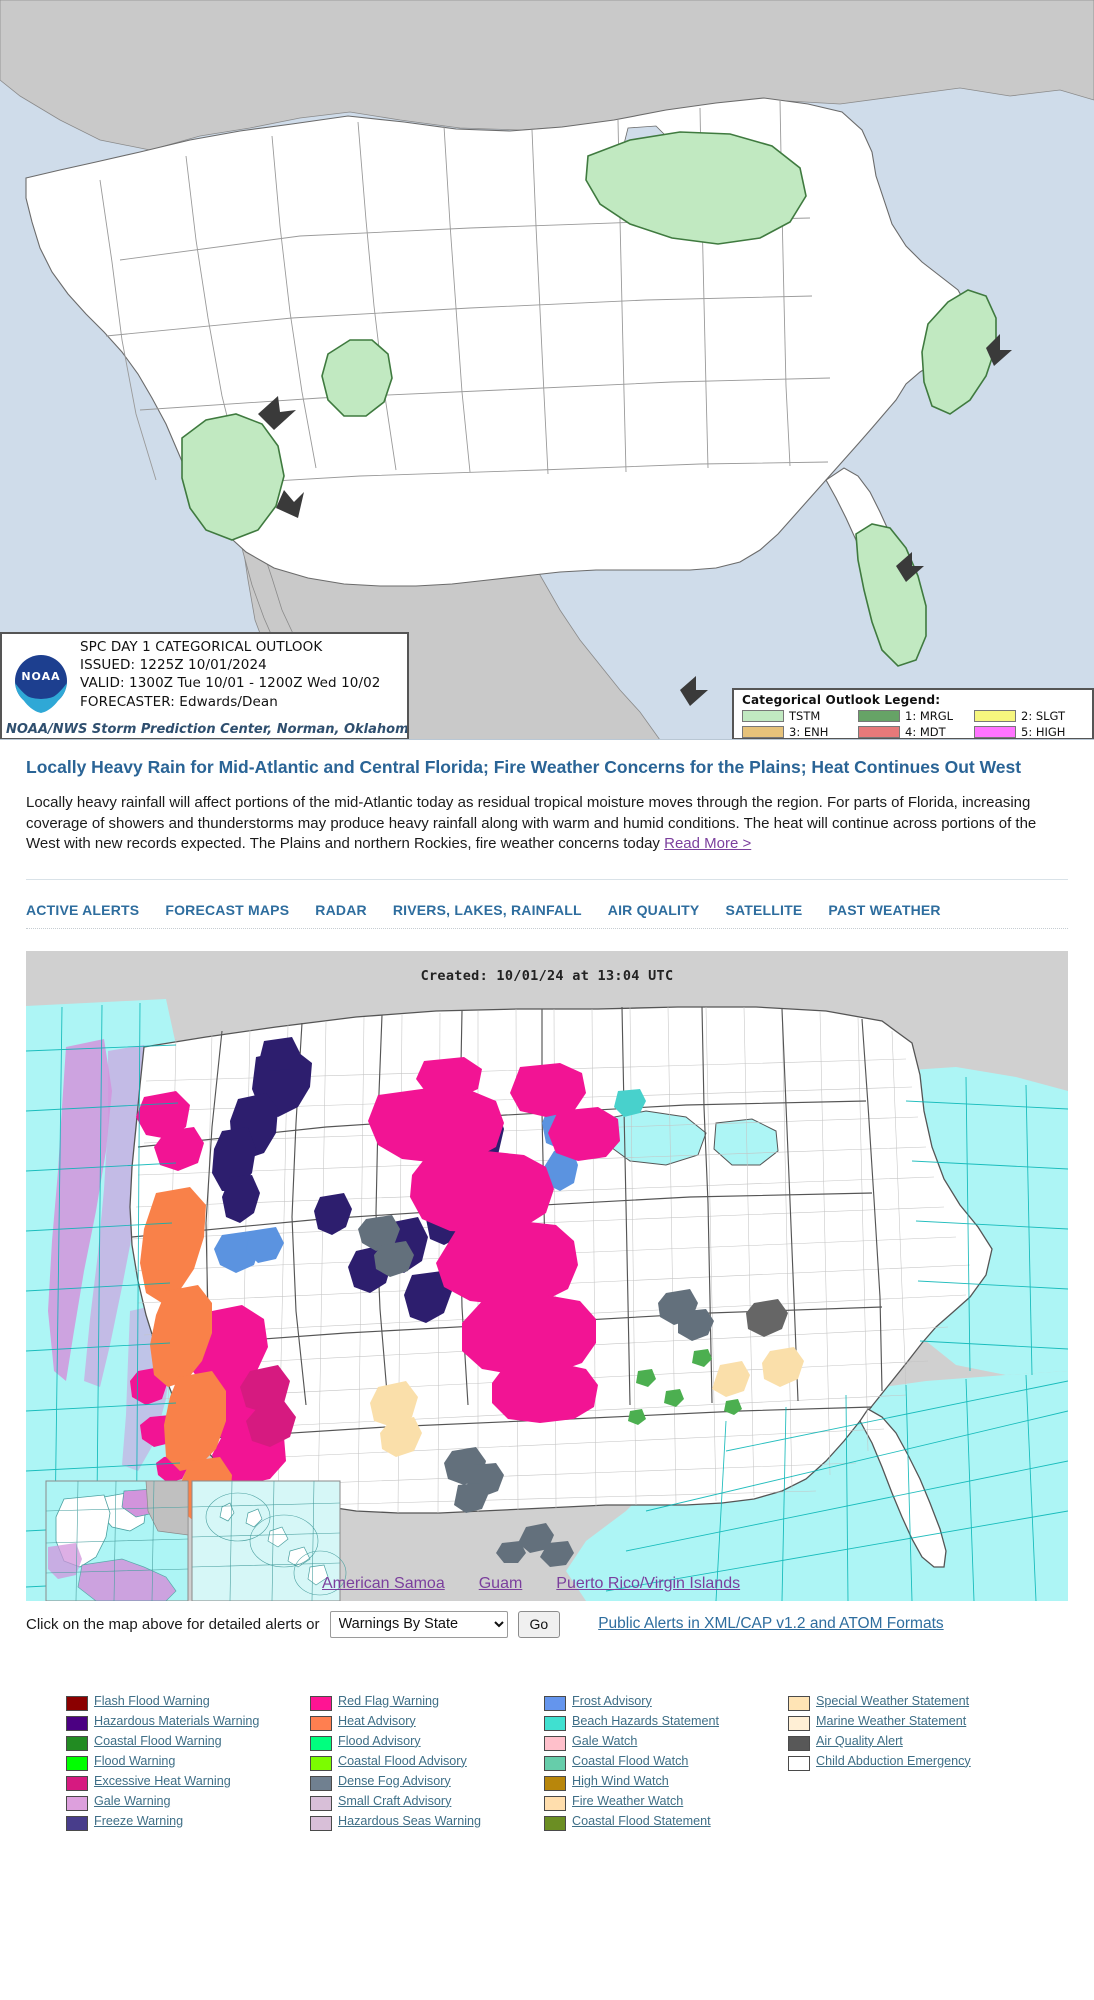  I want to click on legend-label: Flood Warning, so click(134, 1761).